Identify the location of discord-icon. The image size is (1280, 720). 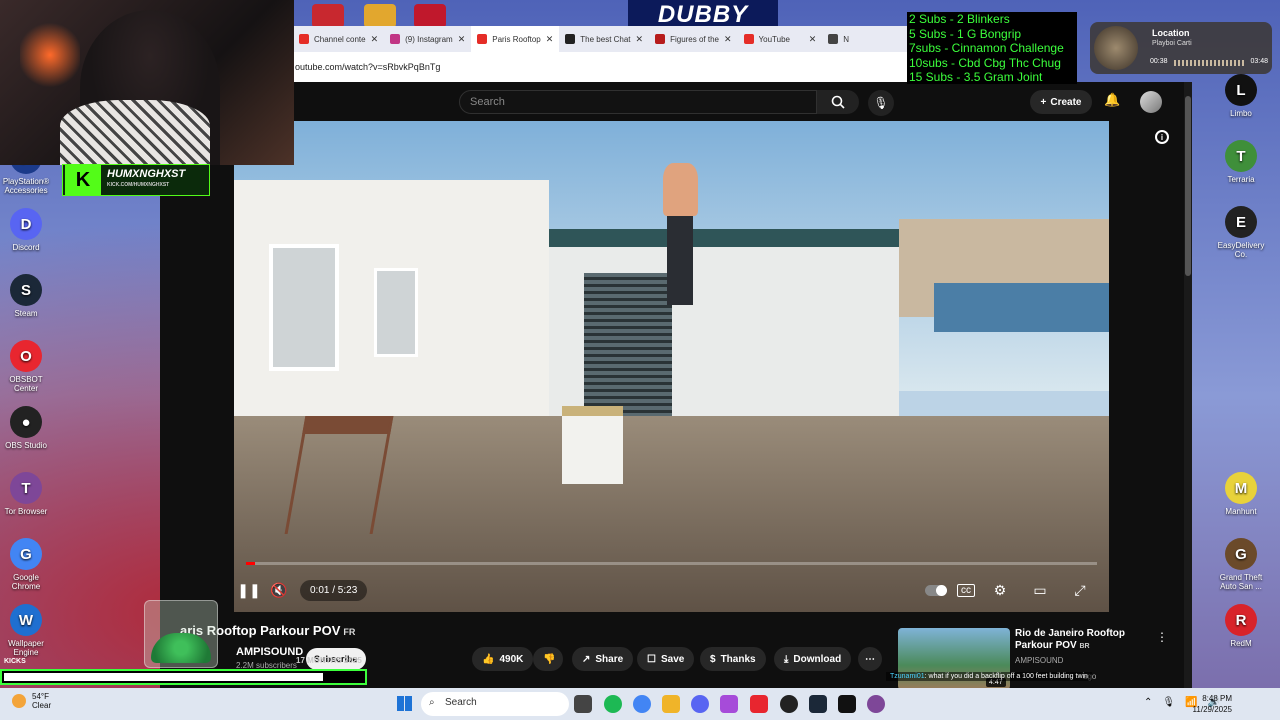
(700, 704).